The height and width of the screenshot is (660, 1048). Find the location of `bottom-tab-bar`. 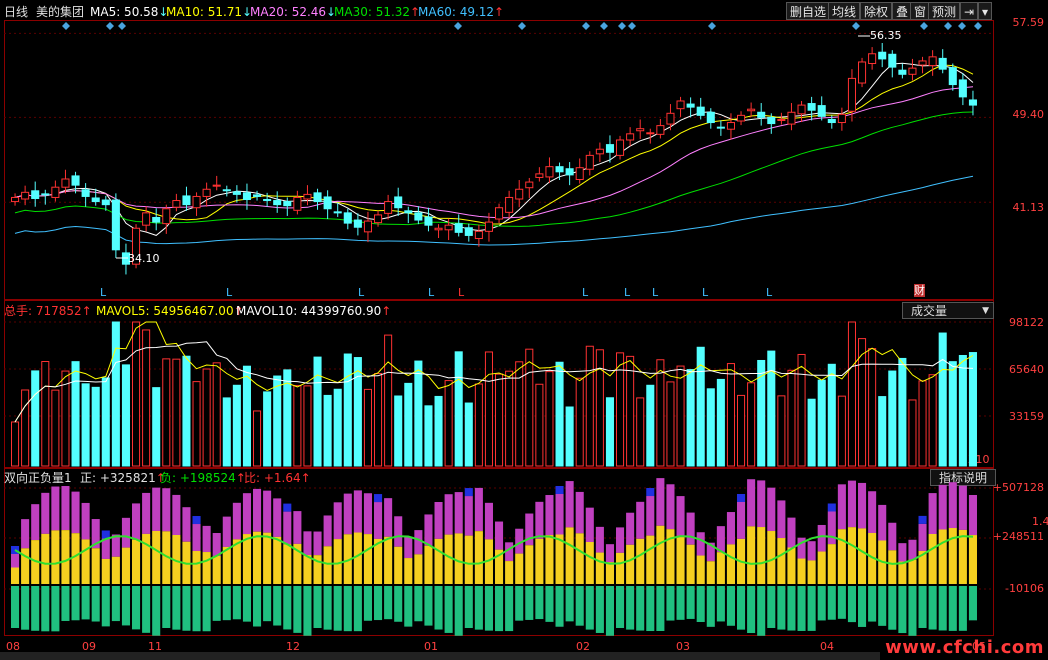

bottom-tab-bar is located at coordinates (440, 656).